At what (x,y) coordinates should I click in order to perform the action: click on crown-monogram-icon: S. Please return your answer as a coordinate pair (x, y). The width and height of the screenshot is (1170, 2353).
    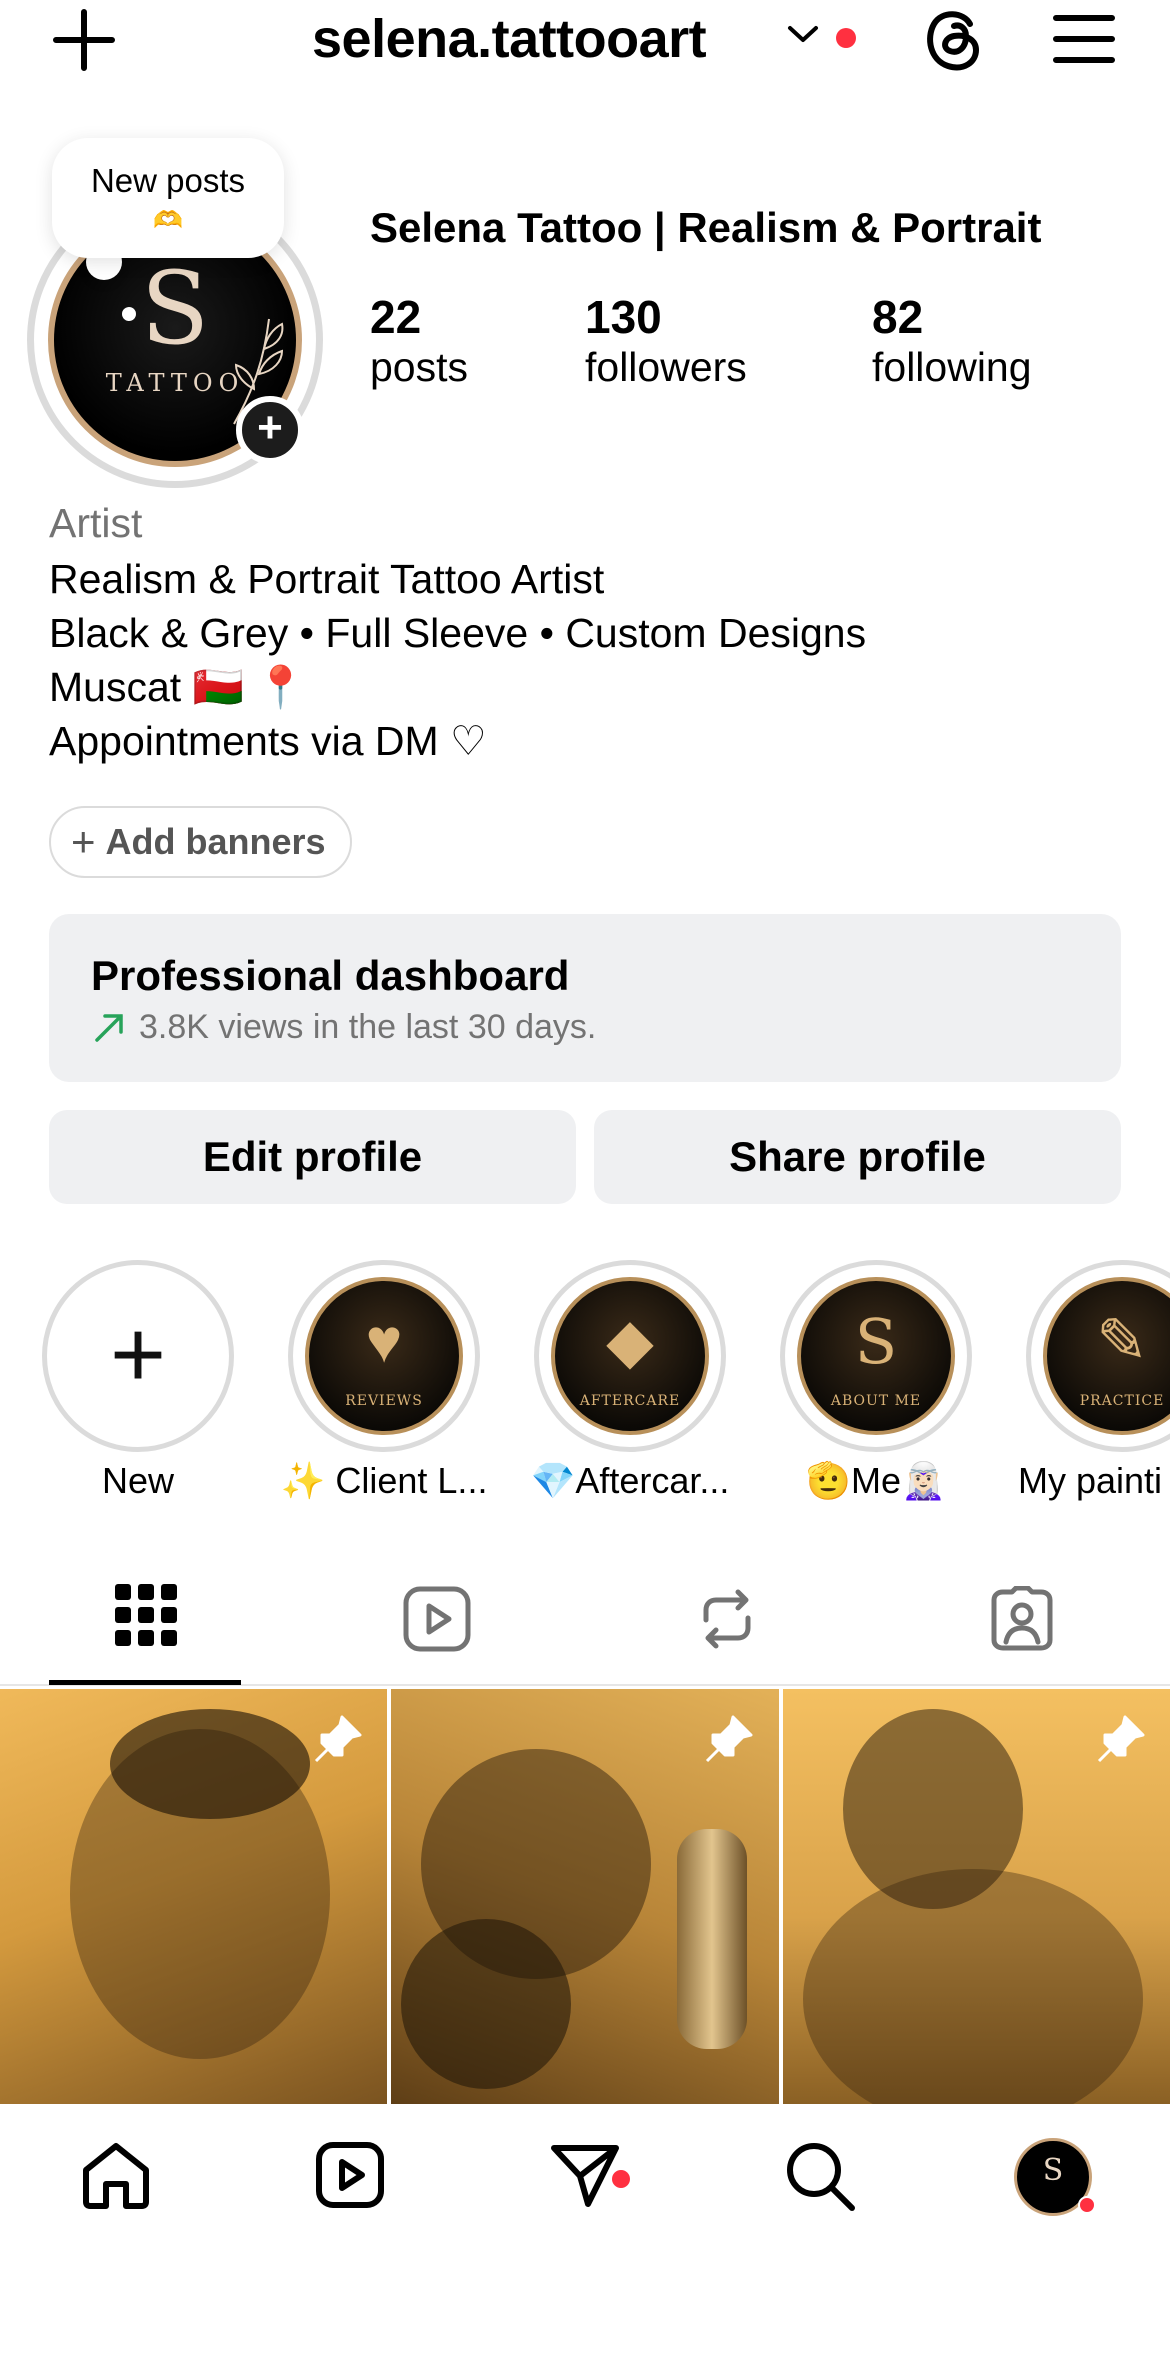
    Looking at the image, I should click on (876, 1341).